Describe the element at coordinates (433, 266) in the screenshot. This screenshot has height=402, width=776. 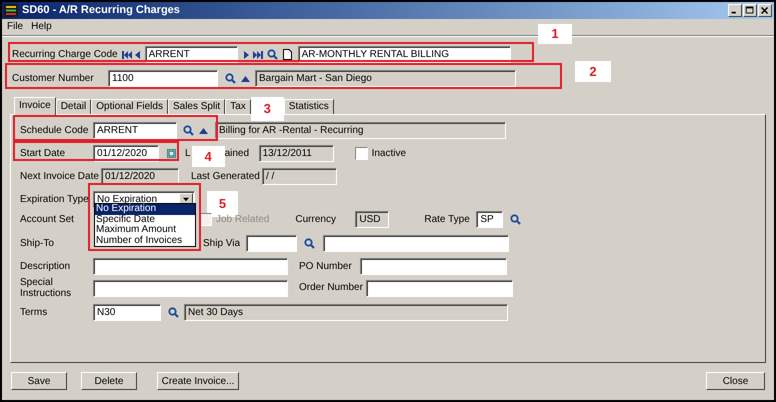
I see `po-number-field` at that location.